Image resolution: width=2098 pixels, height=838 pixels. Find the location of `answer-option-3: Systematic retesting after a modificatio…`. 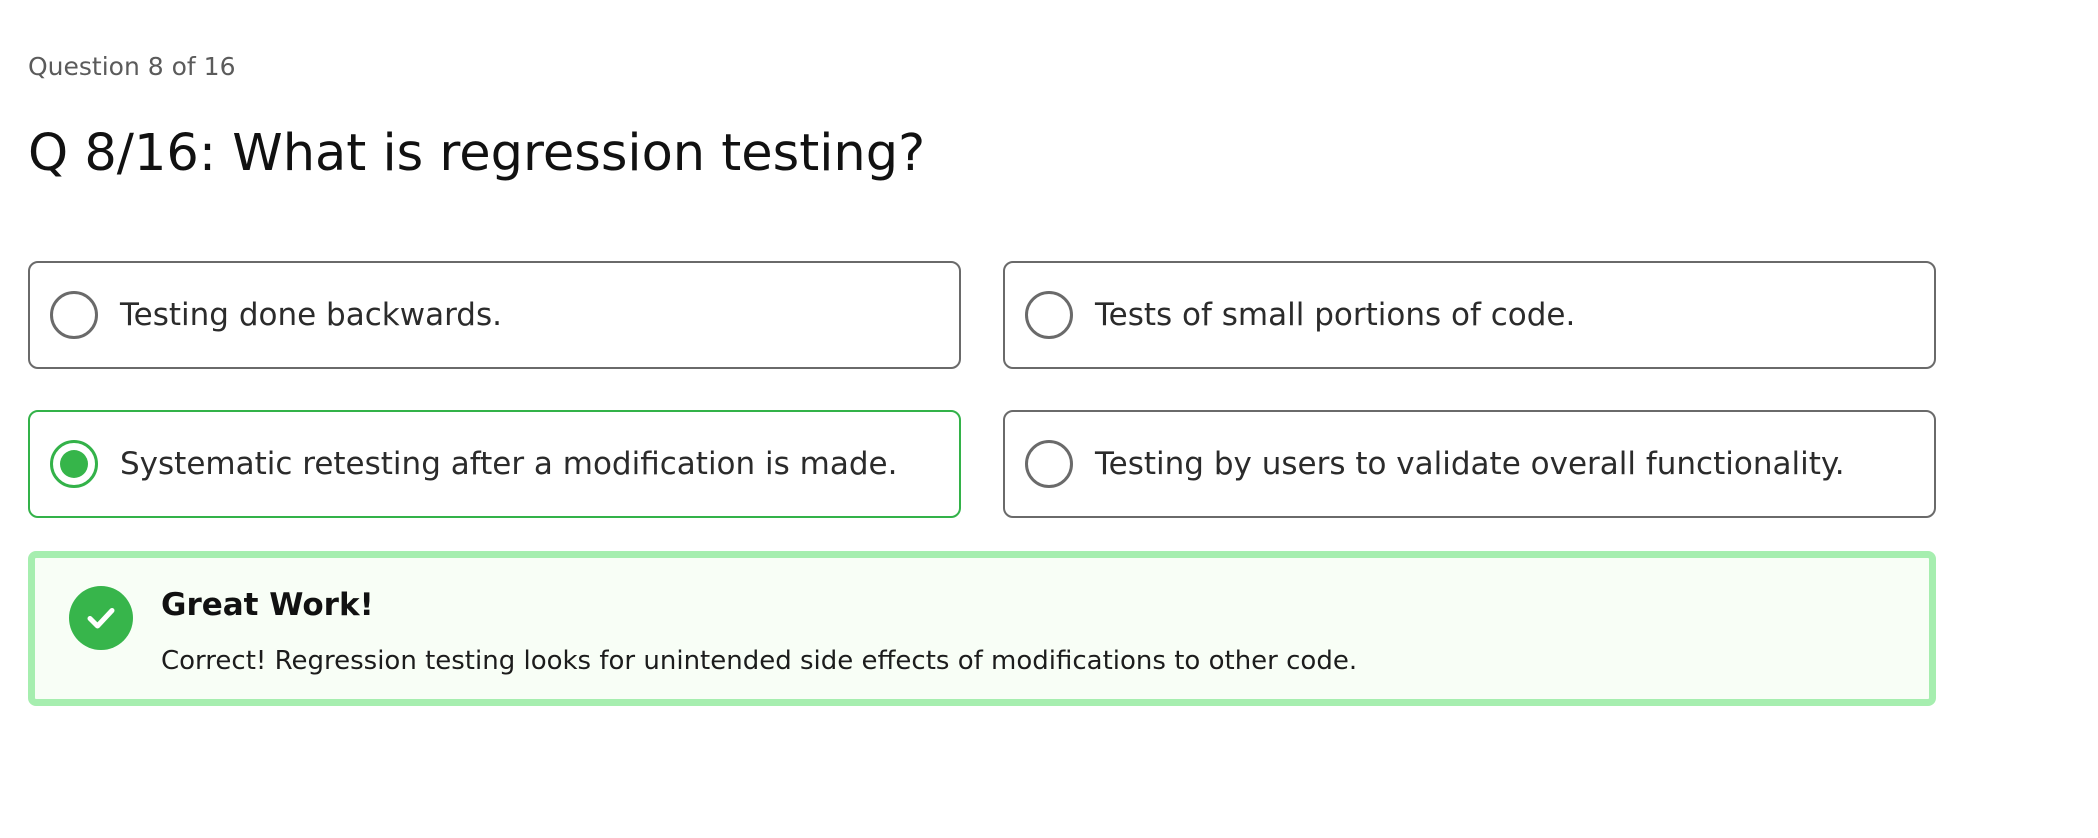

answer-option-3: Systematic retesting after a modificatio… is located at coordinates (494, 464).